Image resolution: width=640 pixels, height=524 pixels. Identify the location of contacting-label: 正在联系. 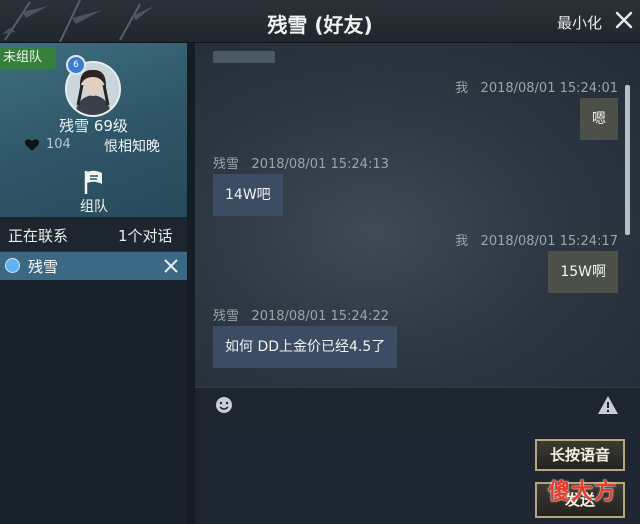
(38, 236).